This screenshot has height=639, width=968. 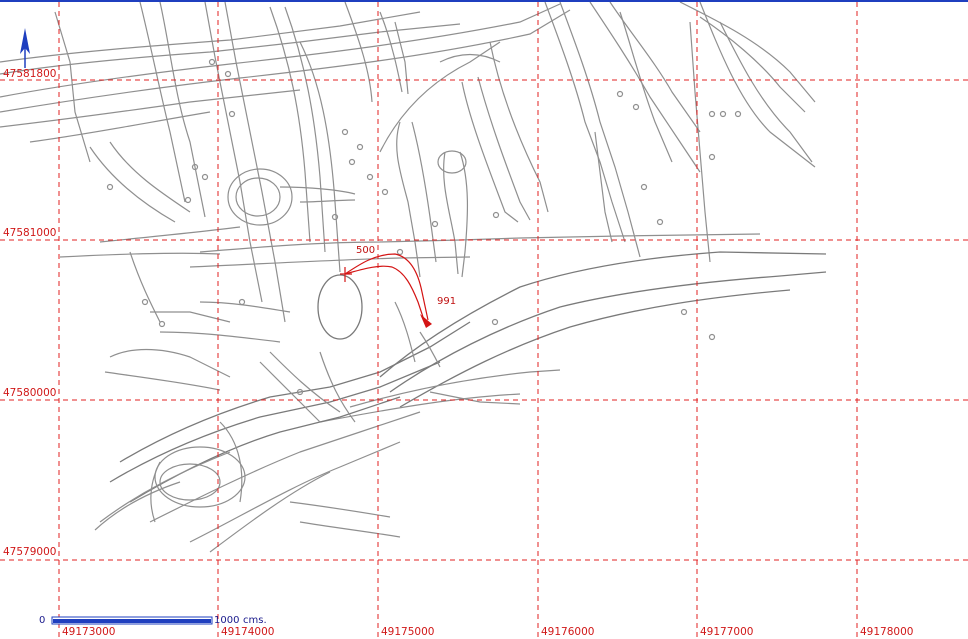 What do you see at coordinates (88, 632) in the screenshot?
I see `grid-label-x-1: 49173000` at bounding box center [88, 632].